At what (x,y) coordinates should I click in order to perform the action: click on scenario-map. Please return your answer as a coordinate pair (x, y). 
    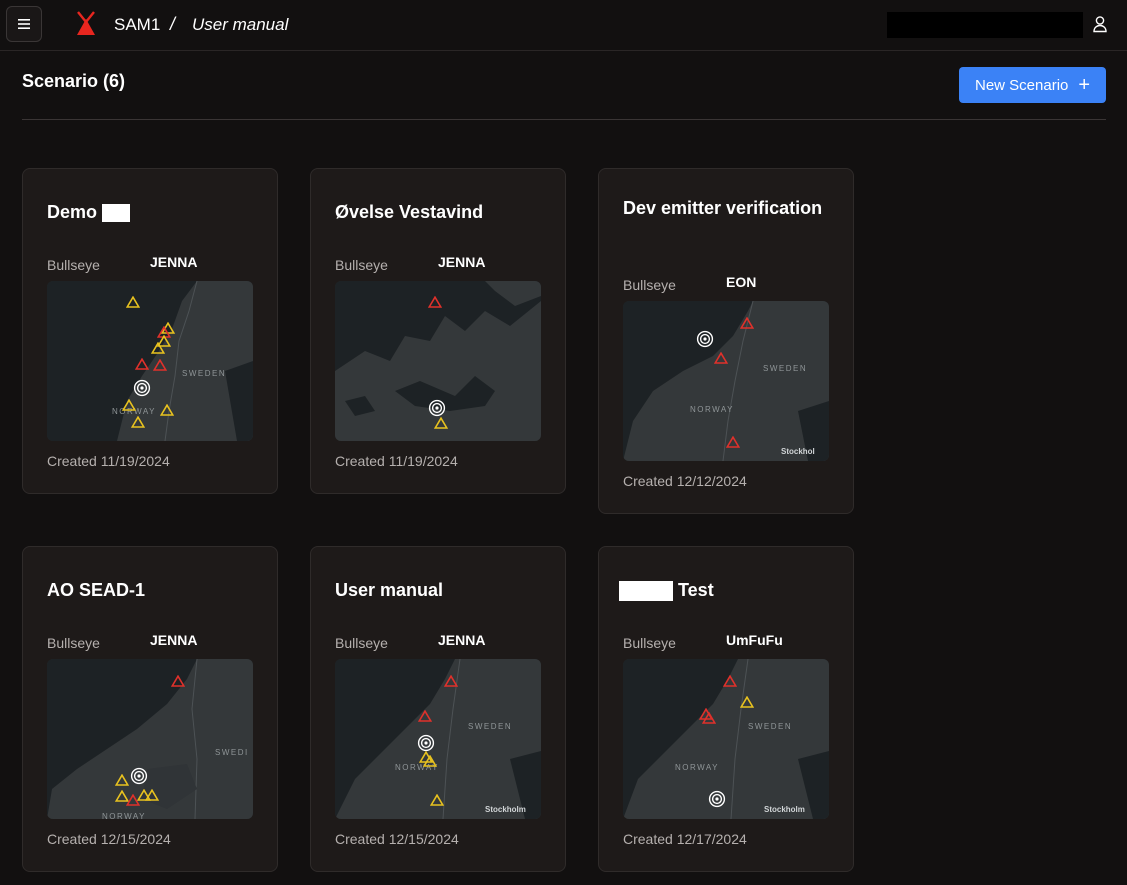
    Looking at the image, I should click on (438, 361).